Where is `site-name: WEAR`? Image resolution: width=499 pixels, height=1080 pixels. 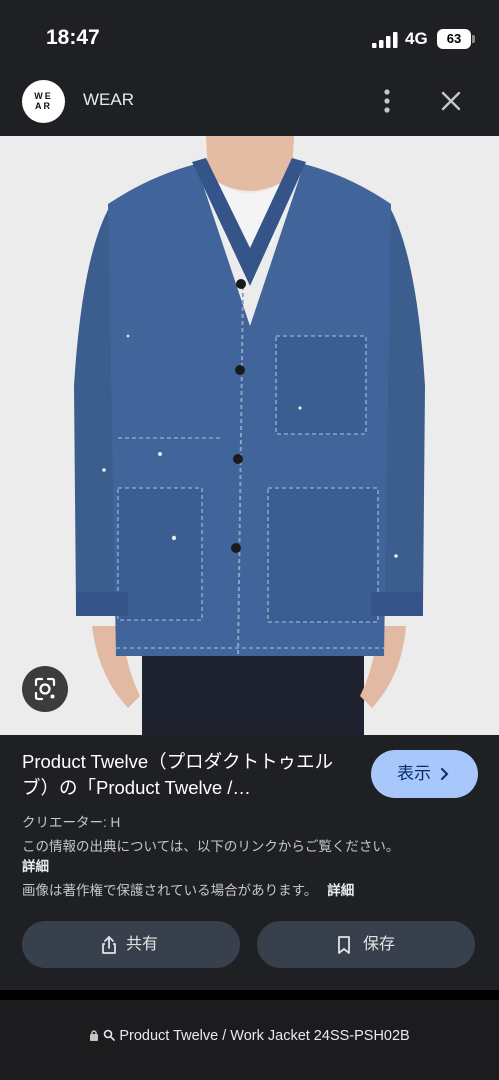 site-name: WEAR is located at coordinates (108, 100).